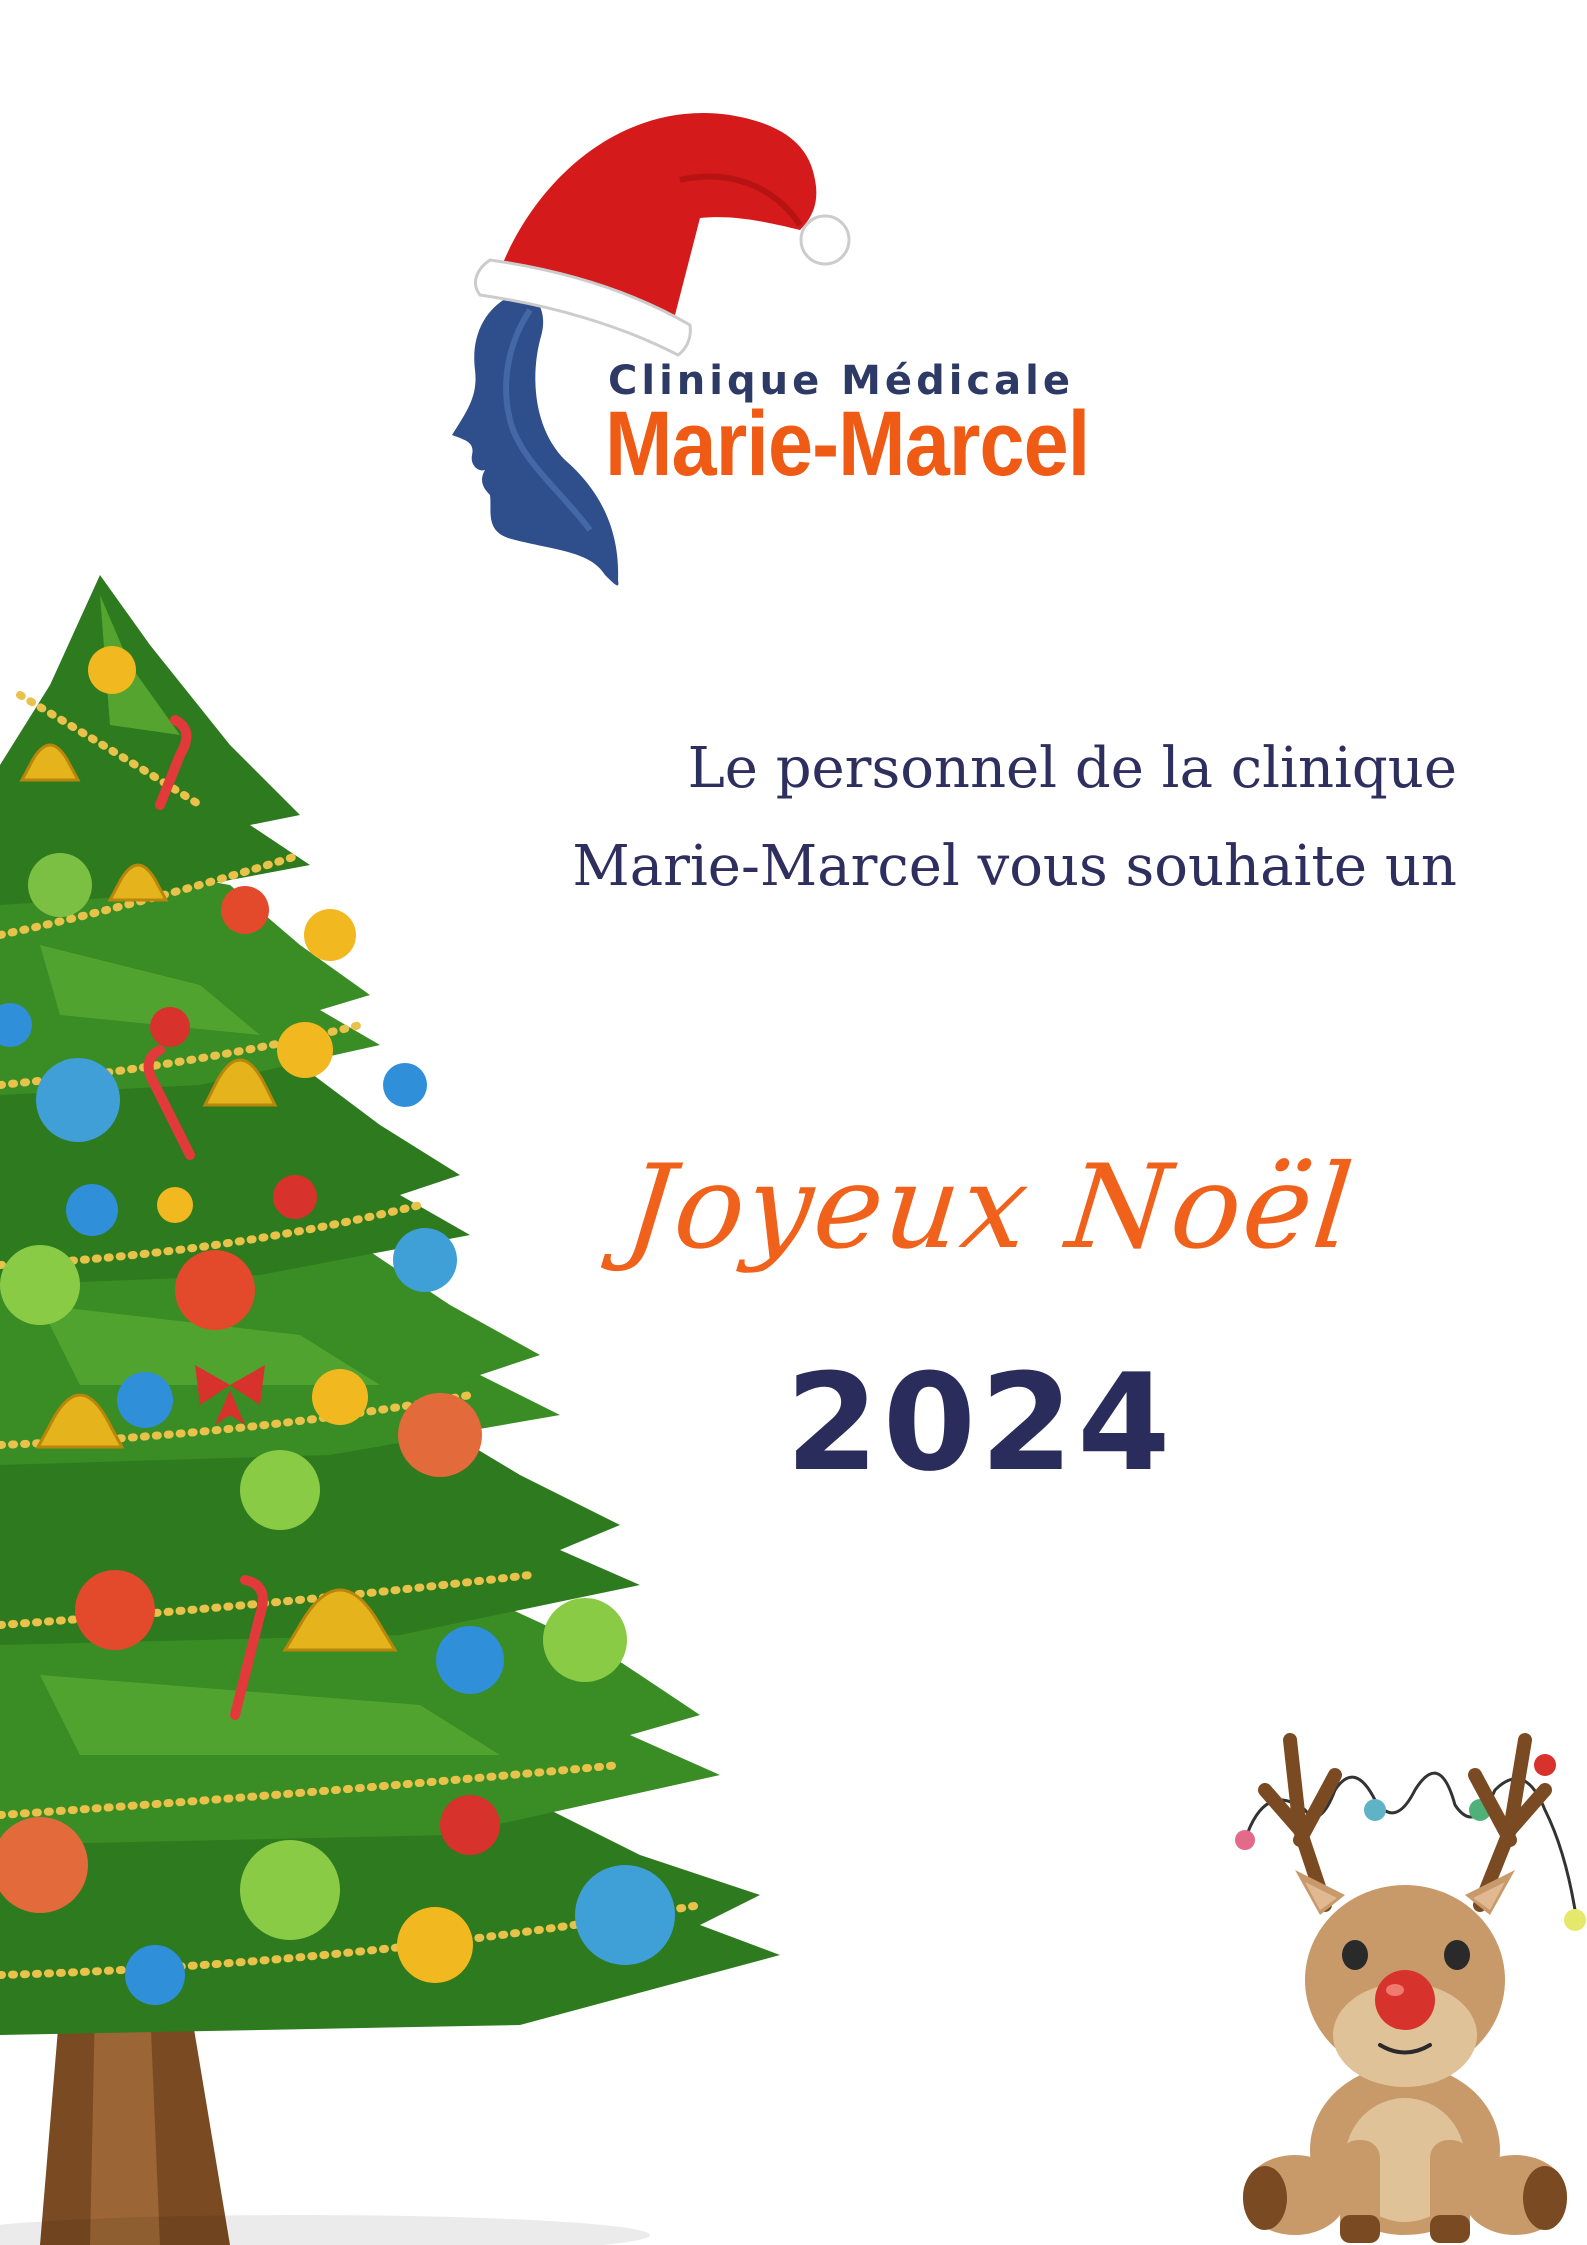  Describe the element at coordinates (847, 444) in the screenshot. I see `clinic-name-line2: Marie-Marcel` at that location.